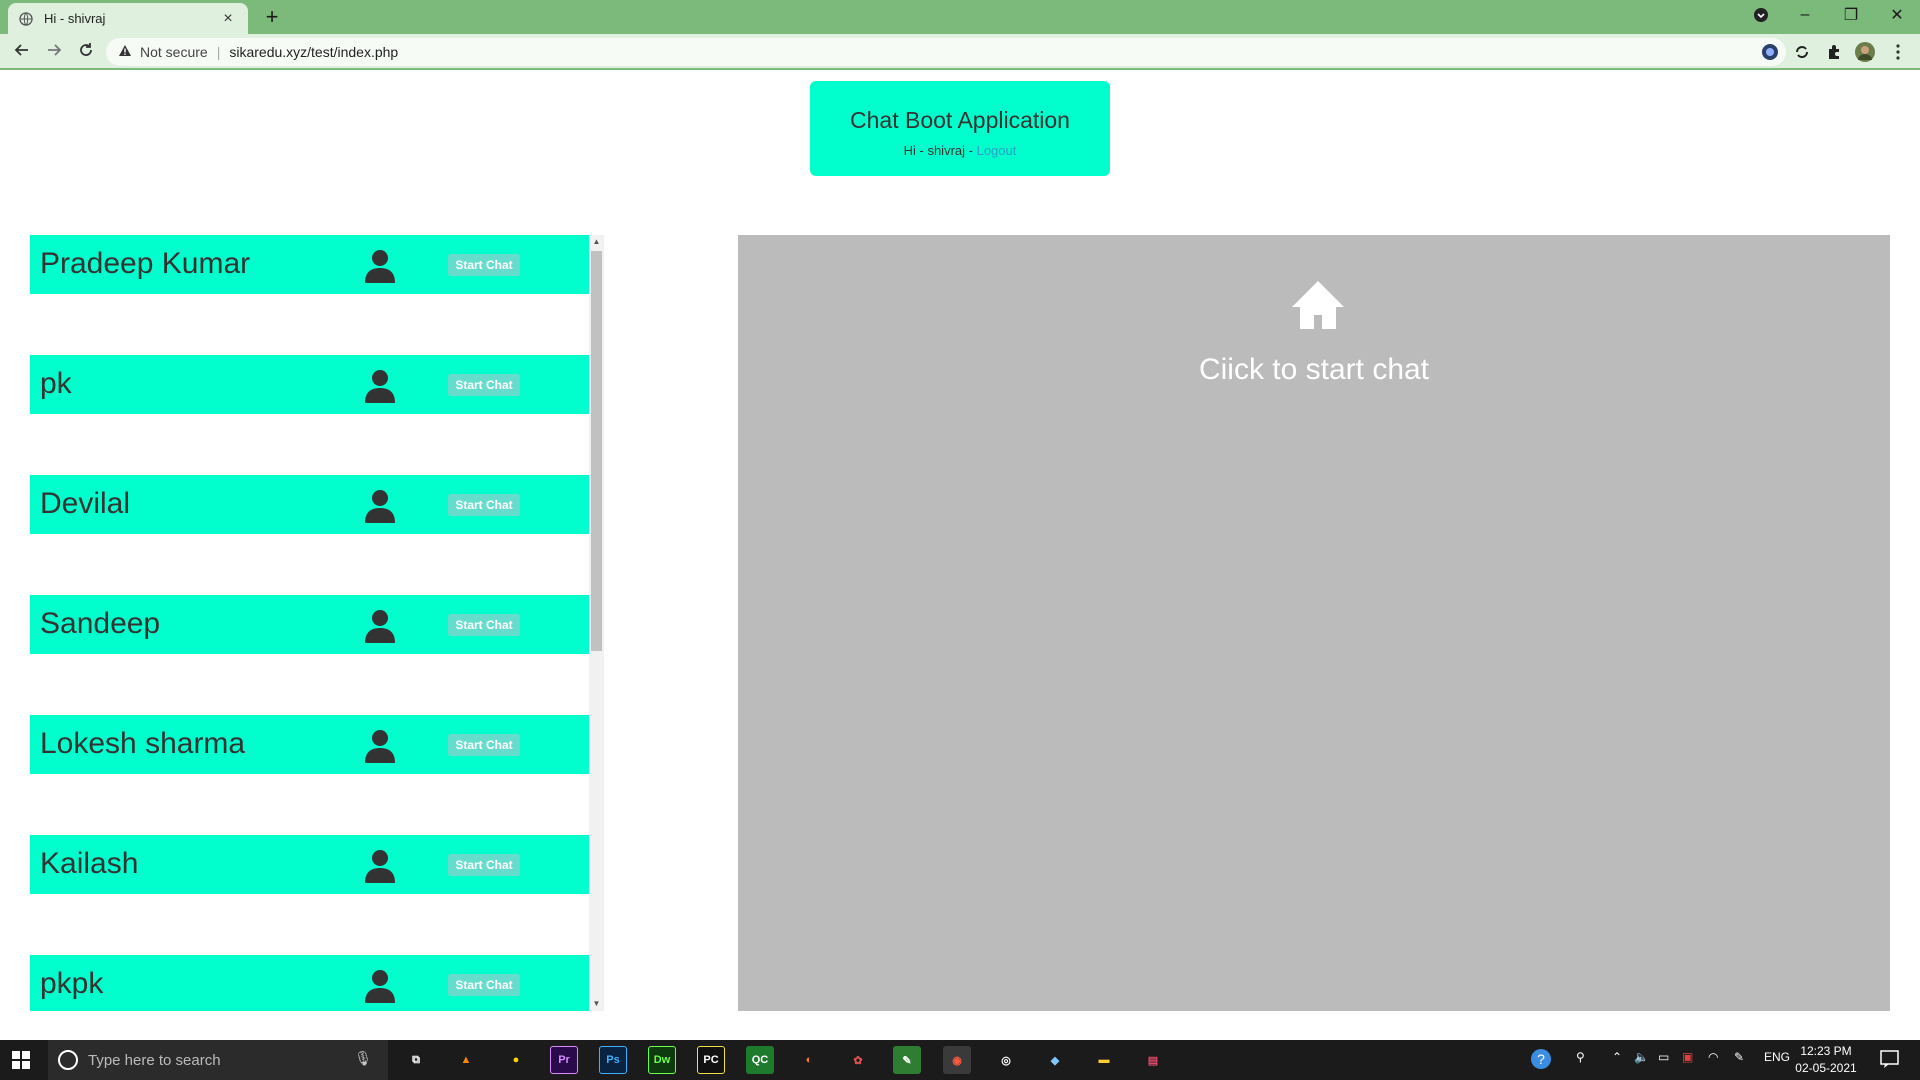 This screenshot has width=1920, height=1080. I want to click on flag-app-icon: ▤, so click(1153, 1060).